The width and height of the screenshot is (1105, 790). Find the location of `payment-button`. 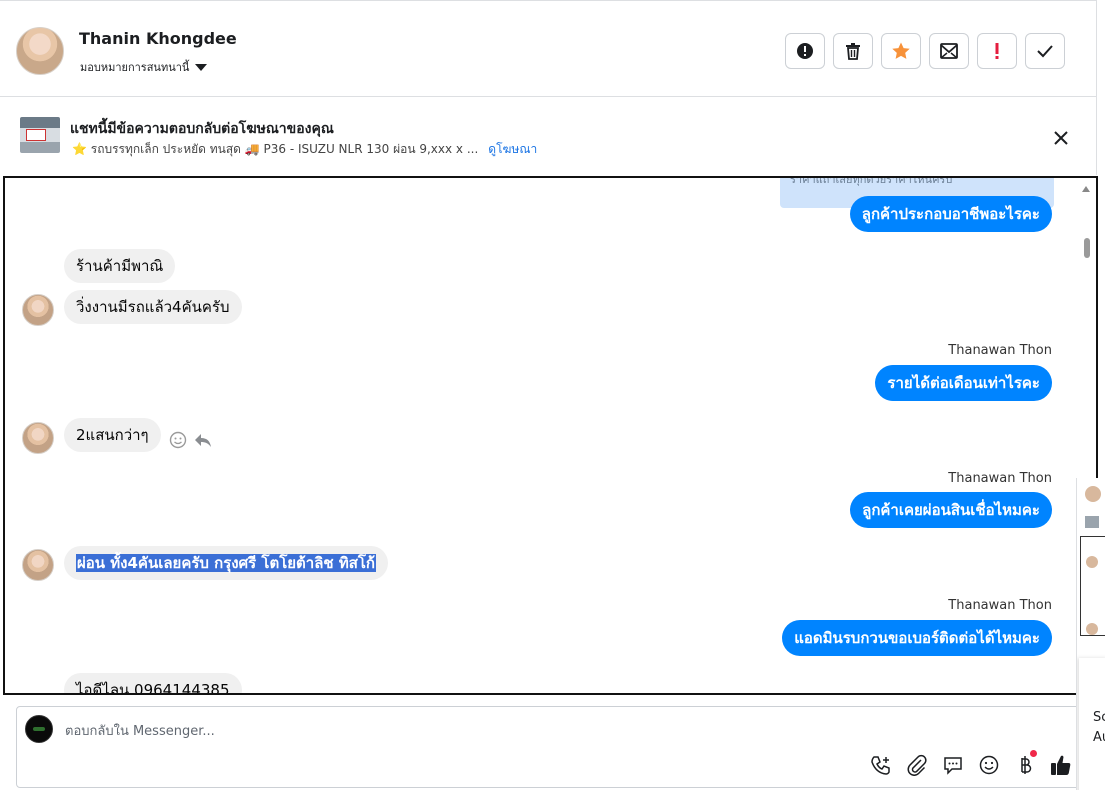

payment-button is located at coordinates (1025, 763).